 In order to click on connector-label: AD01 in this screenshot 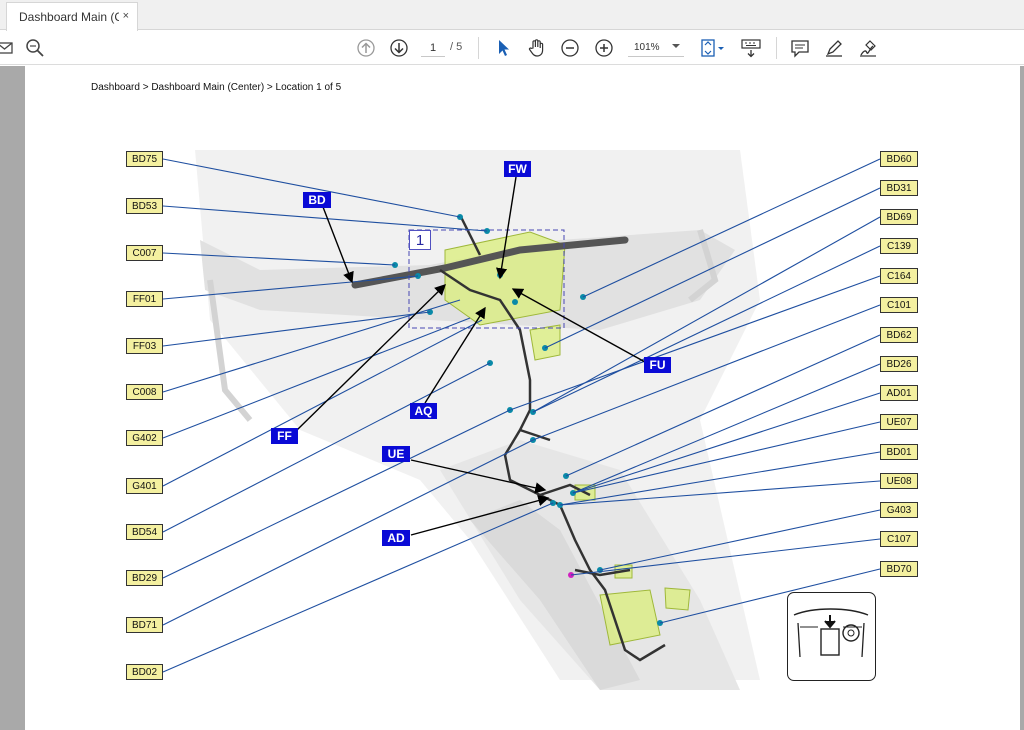, I will do `click(899, 393)`.